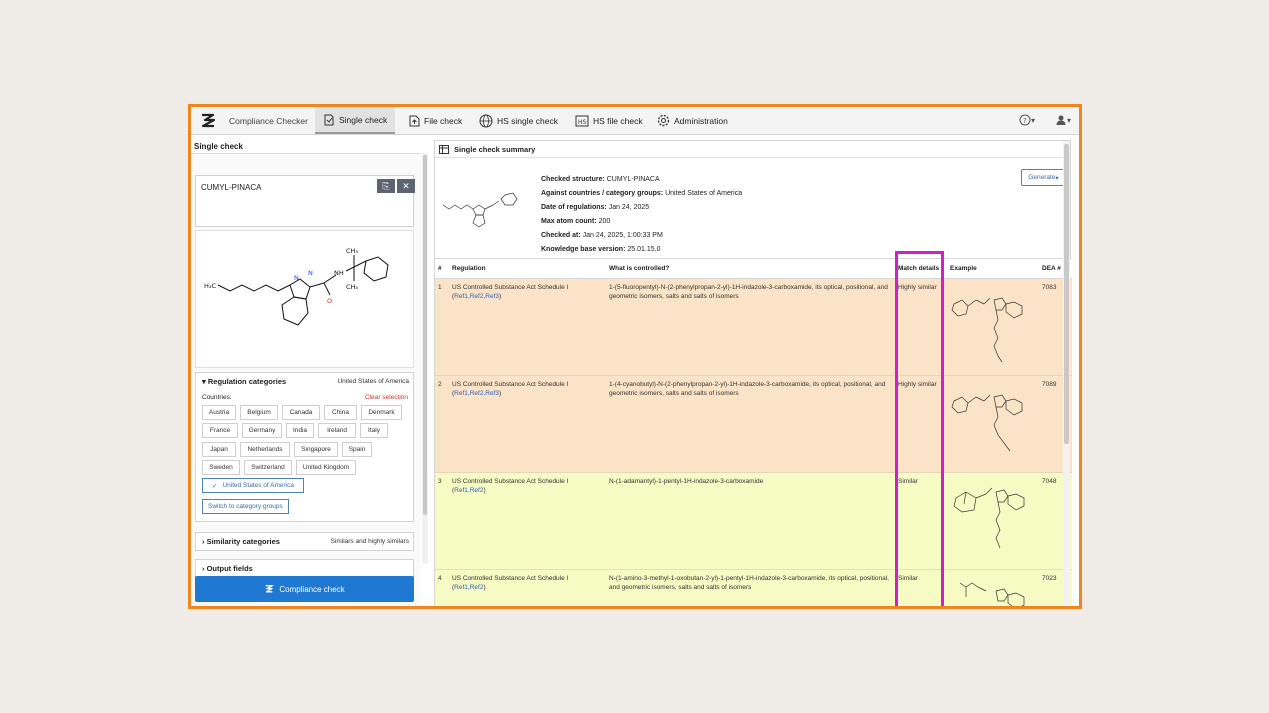 The width and height of the screenshot is (1269, 713). I want to click on country-chip-austria: Austria, so click(219, 412).